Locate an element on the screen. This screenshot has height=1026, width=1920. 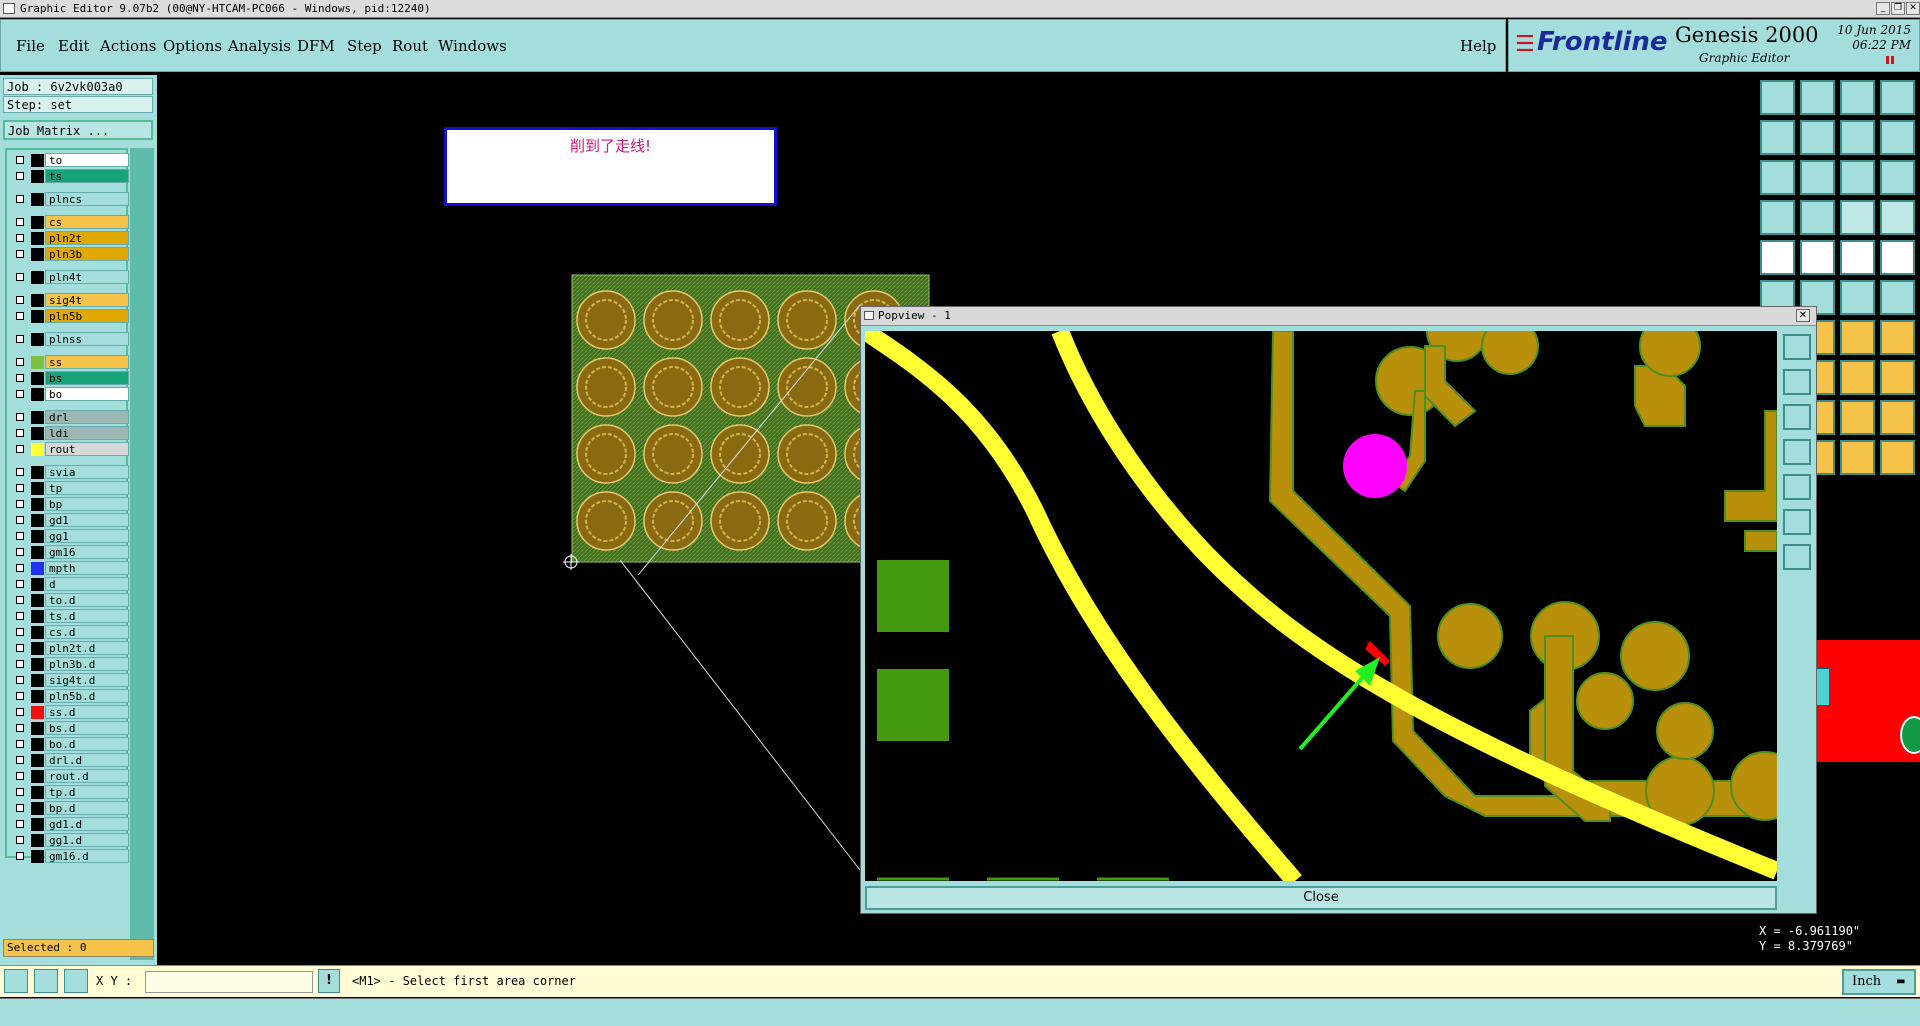
layer-row: svia is located at coordinates (69, 472).